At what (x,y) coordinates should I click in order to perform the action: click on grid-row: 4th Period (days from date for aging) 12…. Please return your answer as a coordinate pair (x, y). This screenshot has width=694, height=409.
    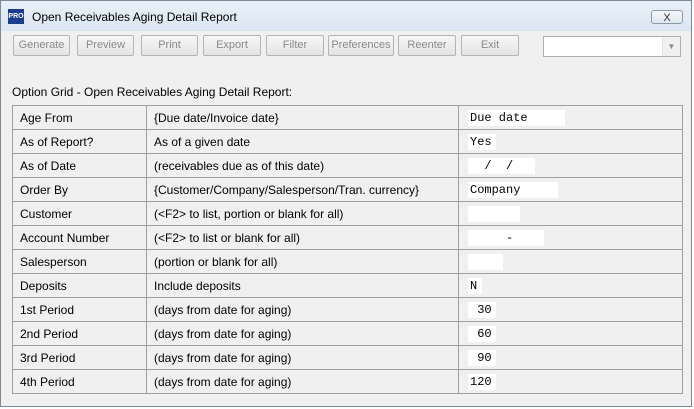
    Looking at the image, I should click on (347, 381).